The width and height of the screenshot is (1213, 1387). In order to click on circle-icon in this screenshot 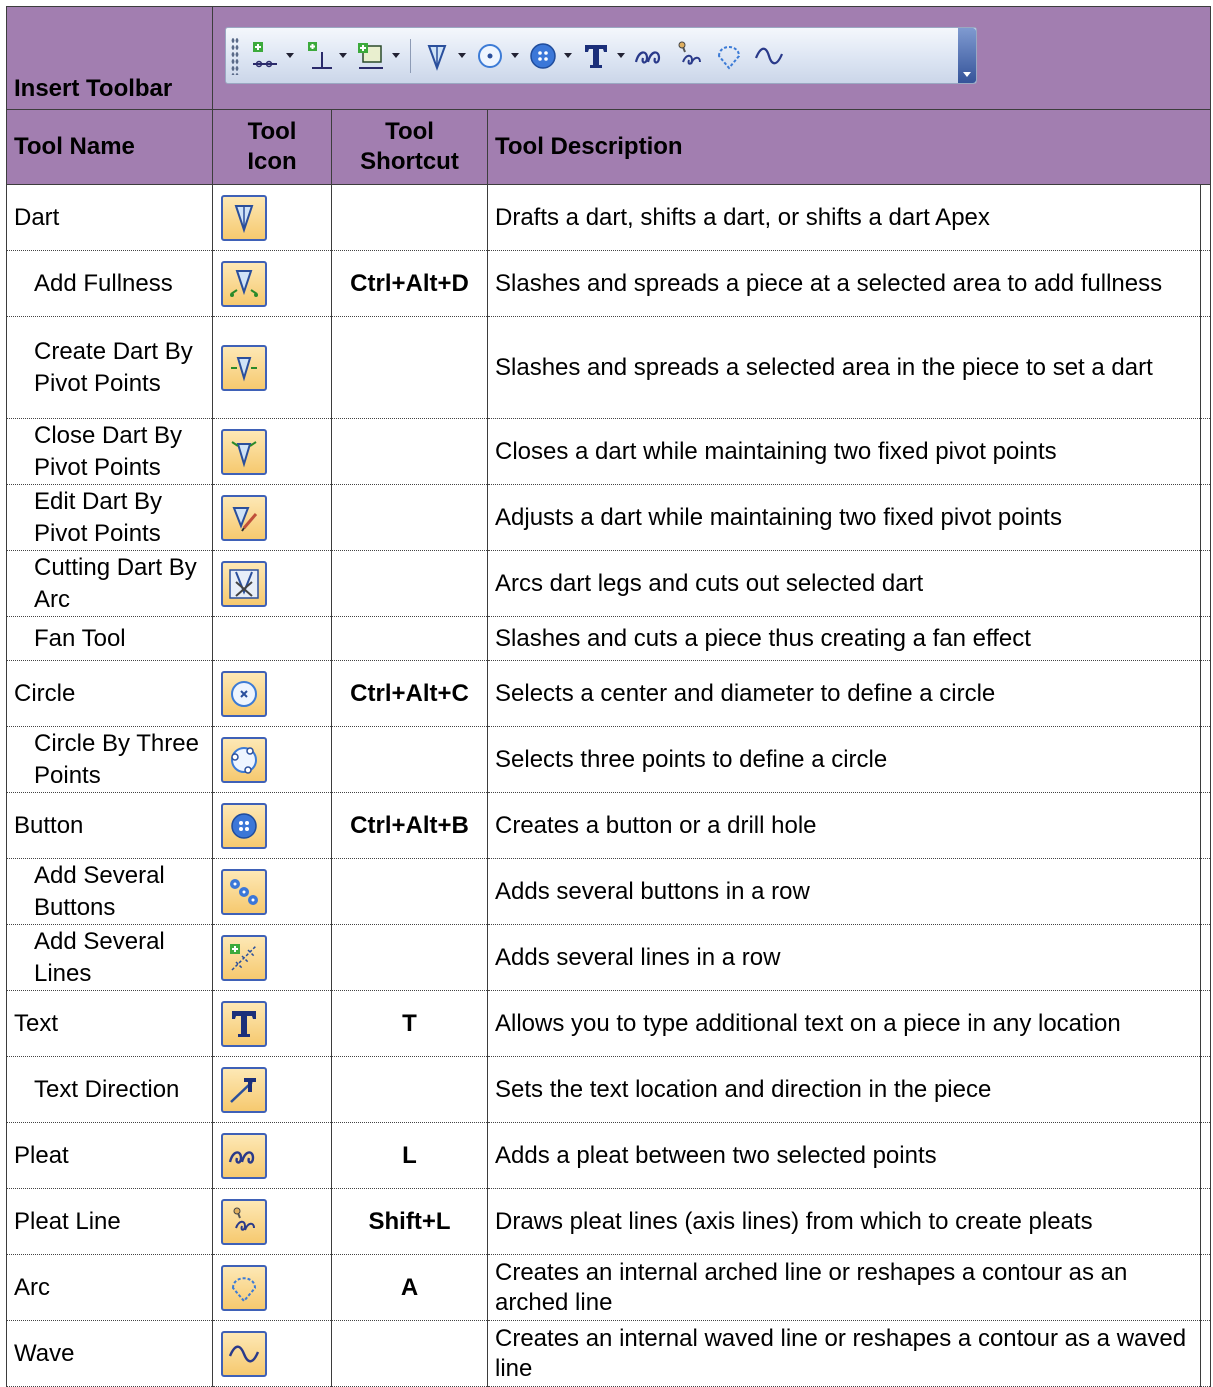, I will do `click(490, 55)`.